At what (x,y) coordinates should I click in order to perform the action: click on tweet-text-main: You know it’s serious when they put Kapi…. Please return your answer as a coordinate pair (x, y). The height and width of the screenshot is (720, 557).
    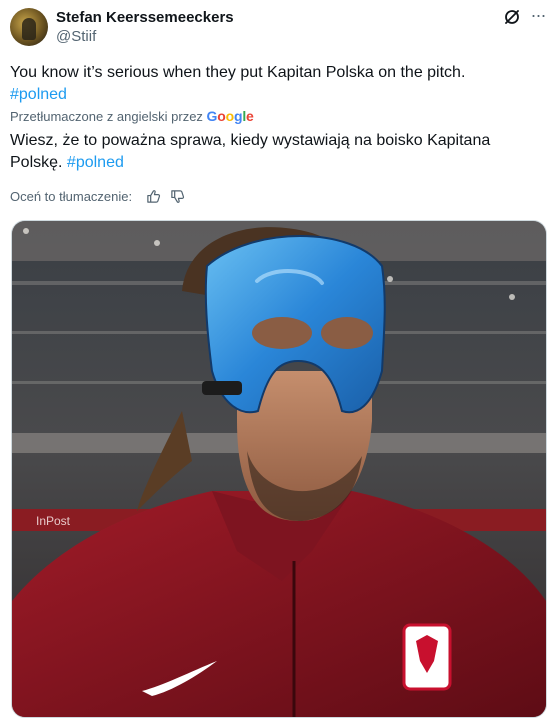
    Looking at the image, I should click on (238, 72).